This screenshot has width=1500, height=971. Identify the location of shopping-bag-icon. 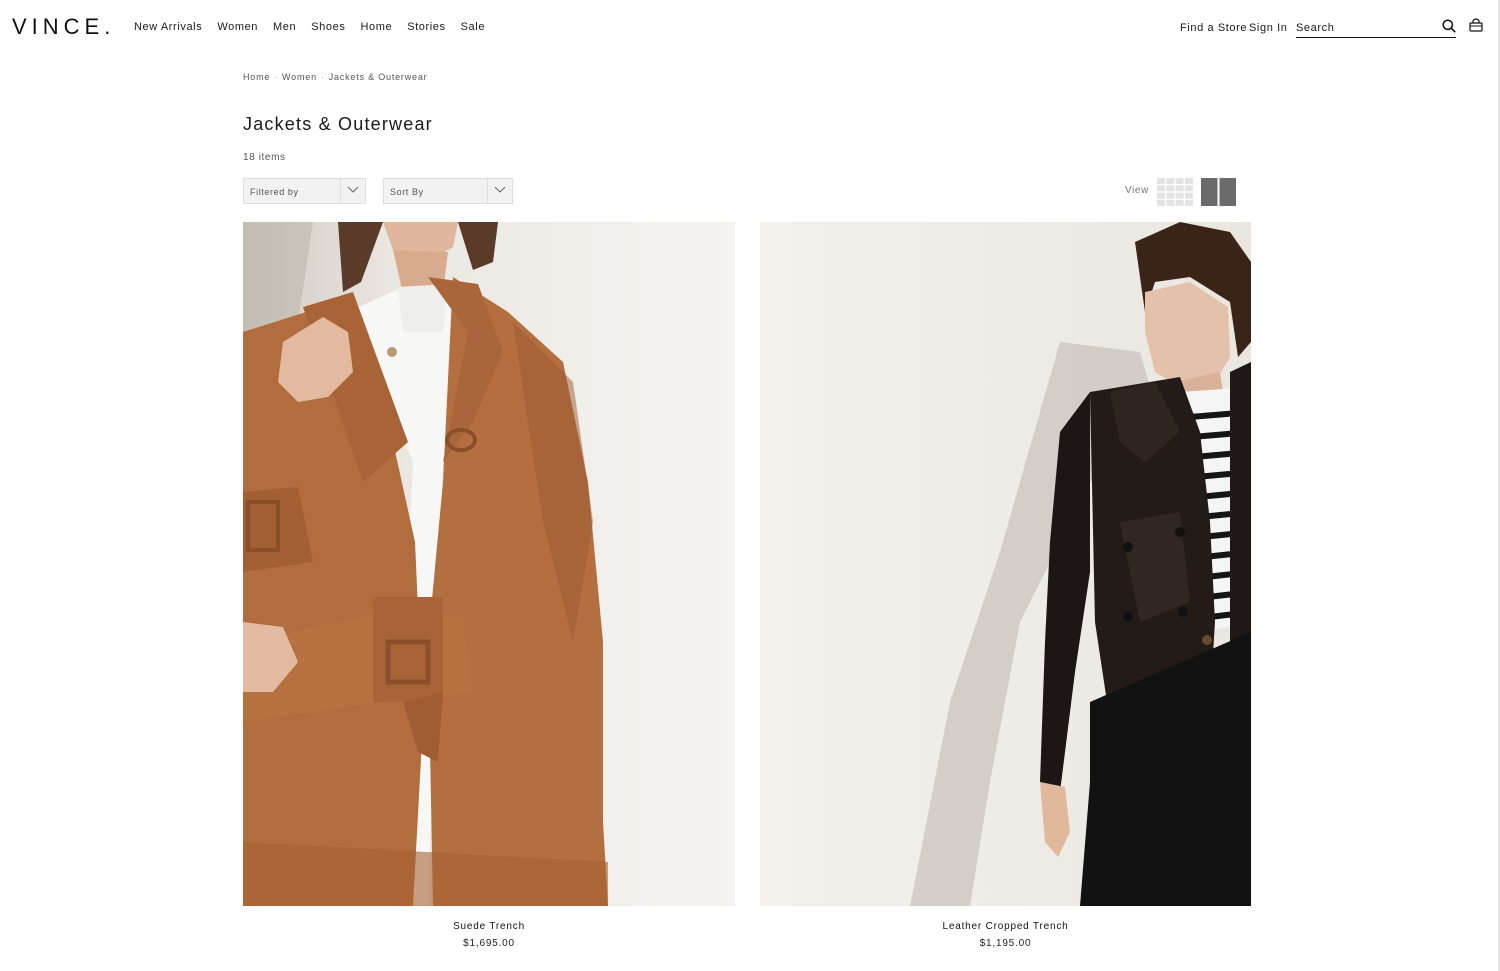
(1476, 25).